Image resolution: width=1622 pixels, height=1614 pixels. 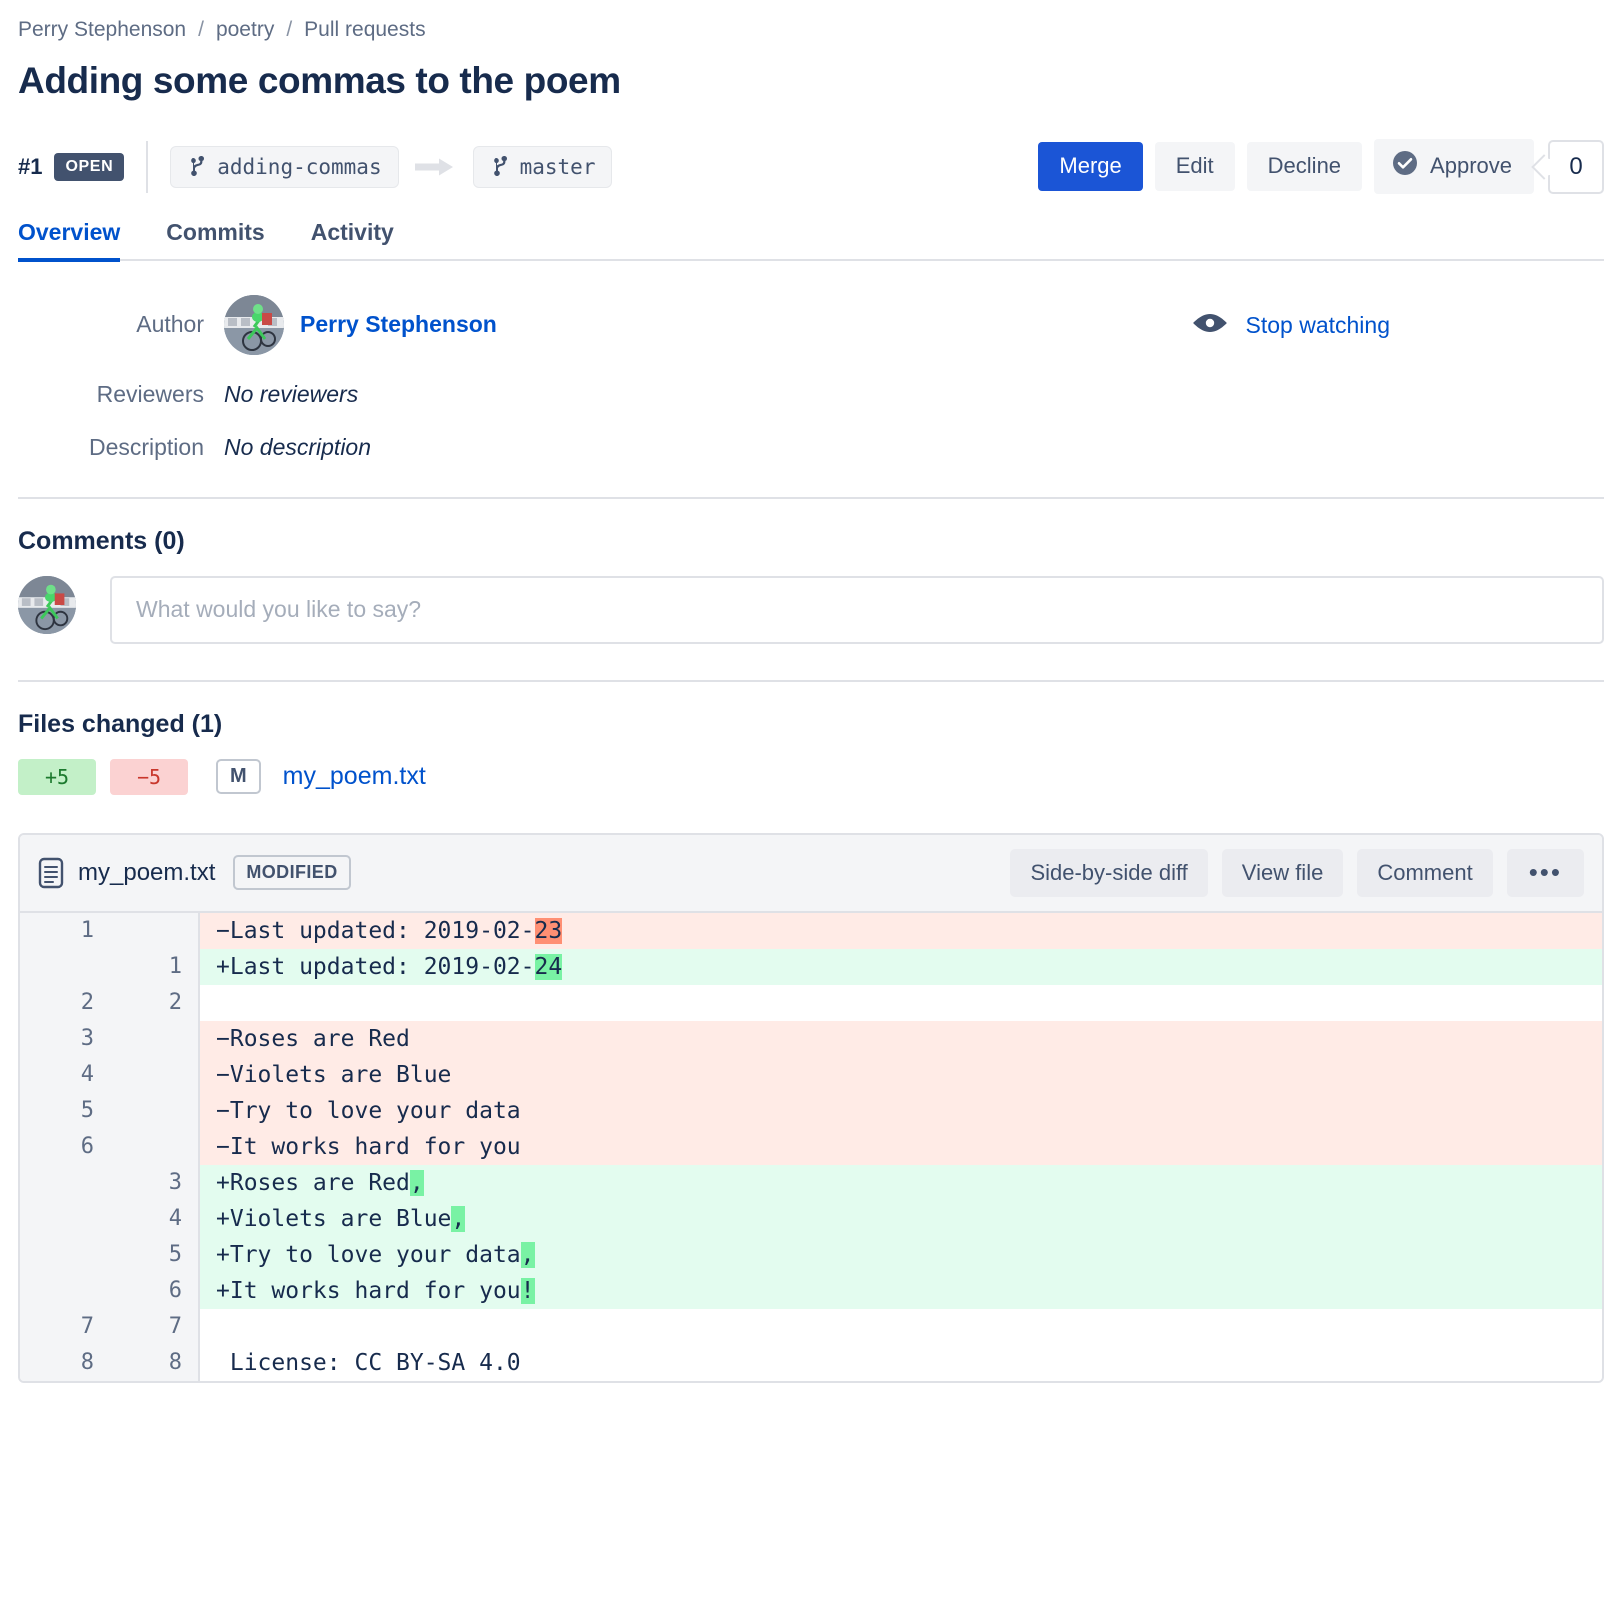 I want to click on stop-watching-button: Stop watching, so click(x=1291, y=325).